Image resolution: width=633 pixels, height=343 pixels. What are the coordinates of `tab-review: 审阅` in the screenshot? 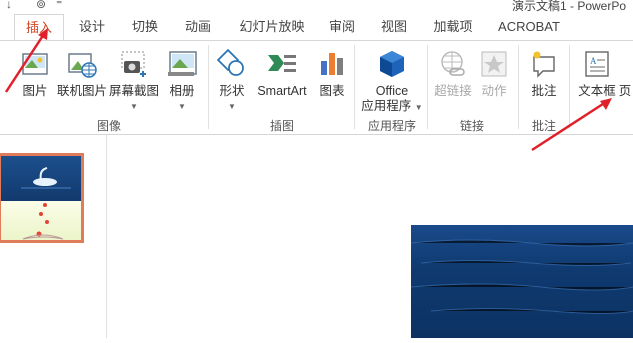 It's located at (342, 27).